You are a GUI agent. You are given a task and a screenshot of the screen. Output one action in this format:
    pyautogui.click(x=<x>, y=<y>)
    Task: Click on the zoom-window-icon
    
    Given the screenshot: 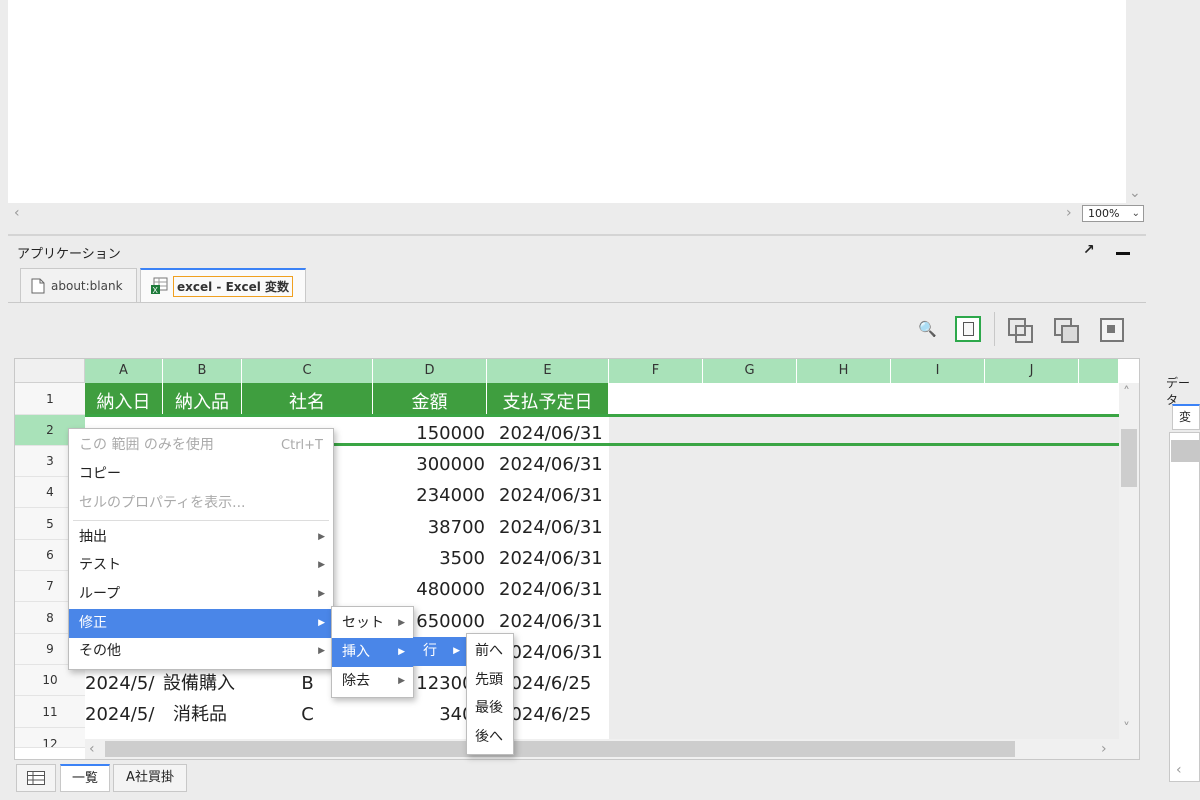 What is the action you would take?
    pyautogui.click(x=1112, y=330)
    